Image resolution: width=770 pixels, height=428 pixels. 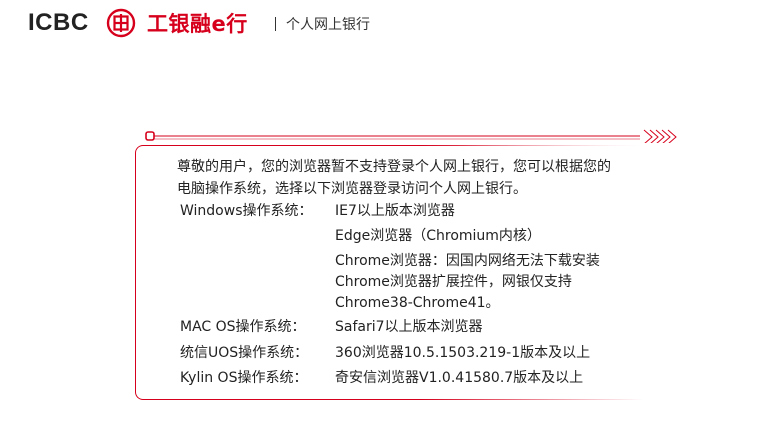 What do you see at coordinates (560, 145) in the screenshot?
I see `card-fade-top` at bounding box center [560, 145].